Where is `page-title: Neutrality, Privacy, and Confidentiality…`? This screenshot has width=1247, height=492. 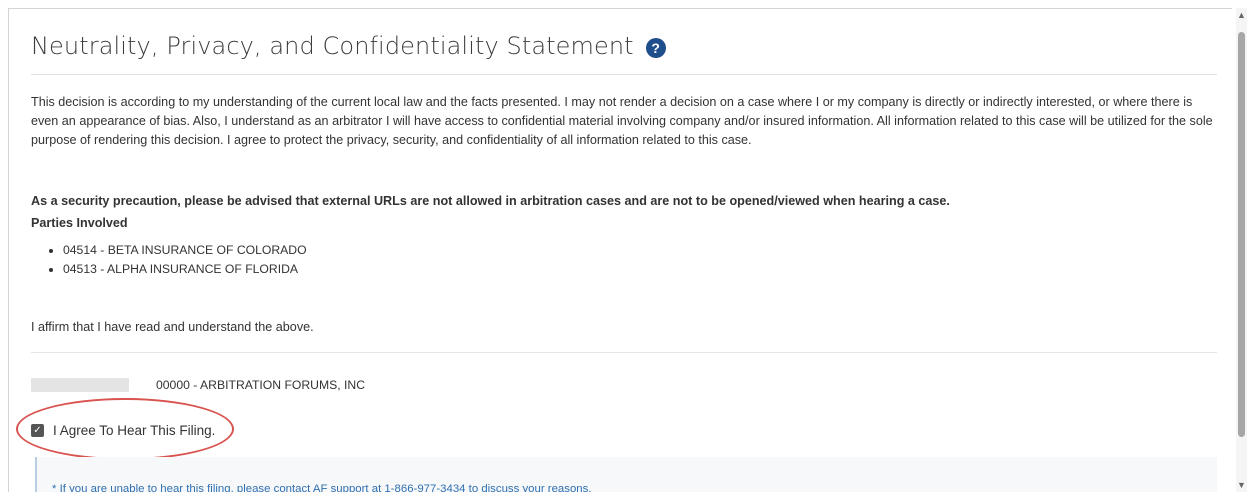 page-title: Neutrality, Privacy, and Confidentiality… is located at coordinates (332, 46).